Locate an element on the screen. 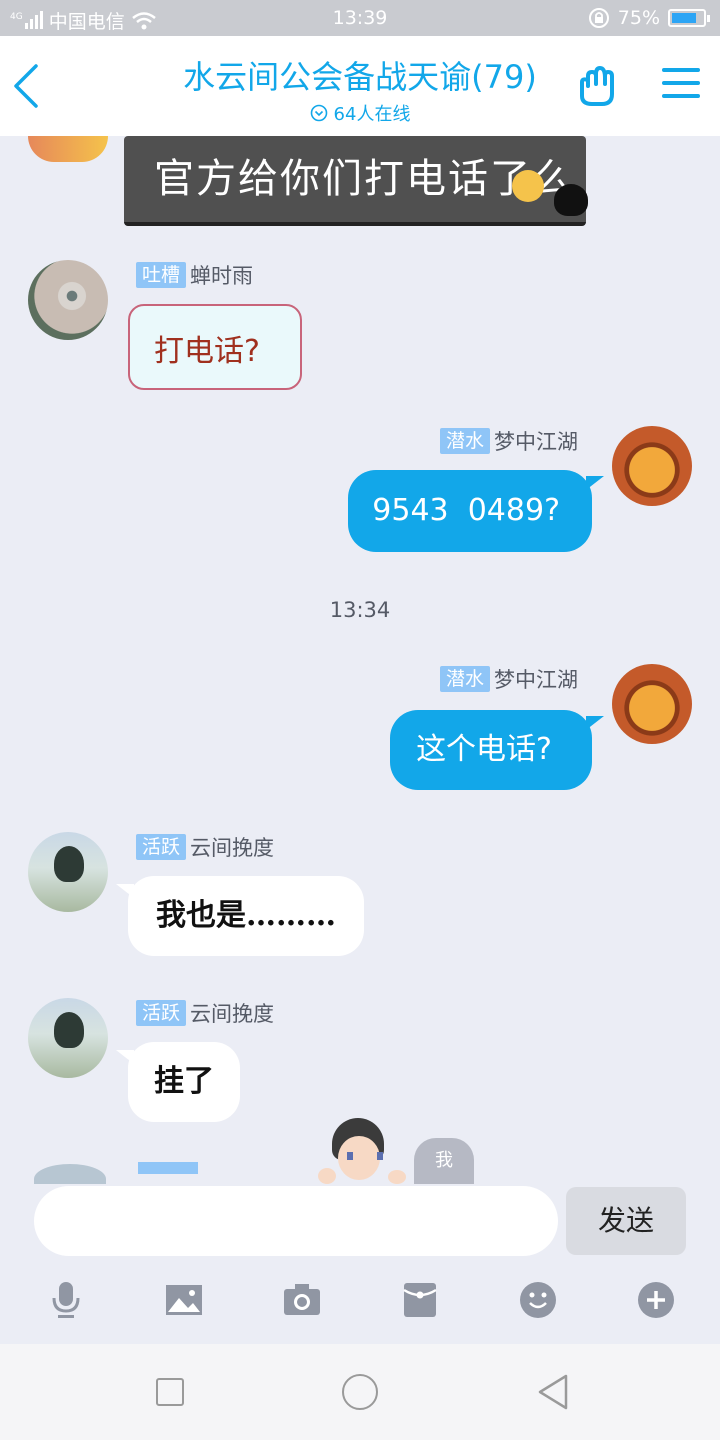 Image resolution: width=720 pixels, height=1440 pixels. status-bar: 4G 中国电信 13:39 75% is located at coordinates (360, 18).